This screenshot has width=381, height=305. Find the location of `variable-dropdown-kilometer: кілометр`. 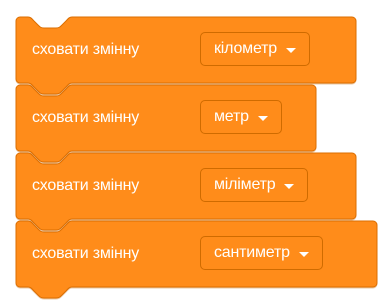

variable-dropdown-kilometer: кілометр is located at coordinates (255, 49).